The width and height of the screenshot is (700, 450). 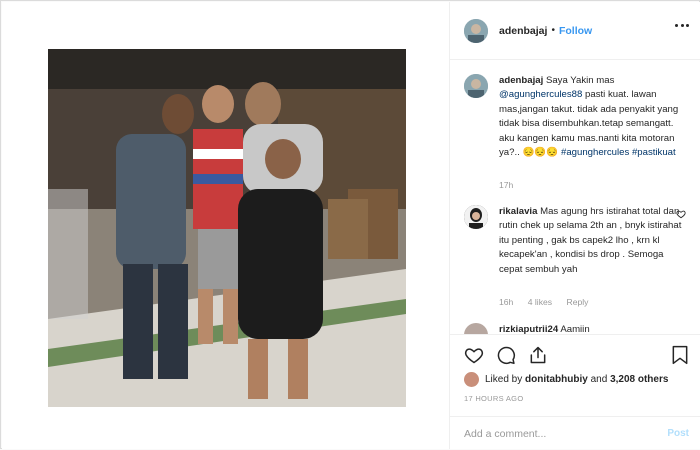 I want to click on hashtag-link: #agunghercules, so click(x=595, y=152).